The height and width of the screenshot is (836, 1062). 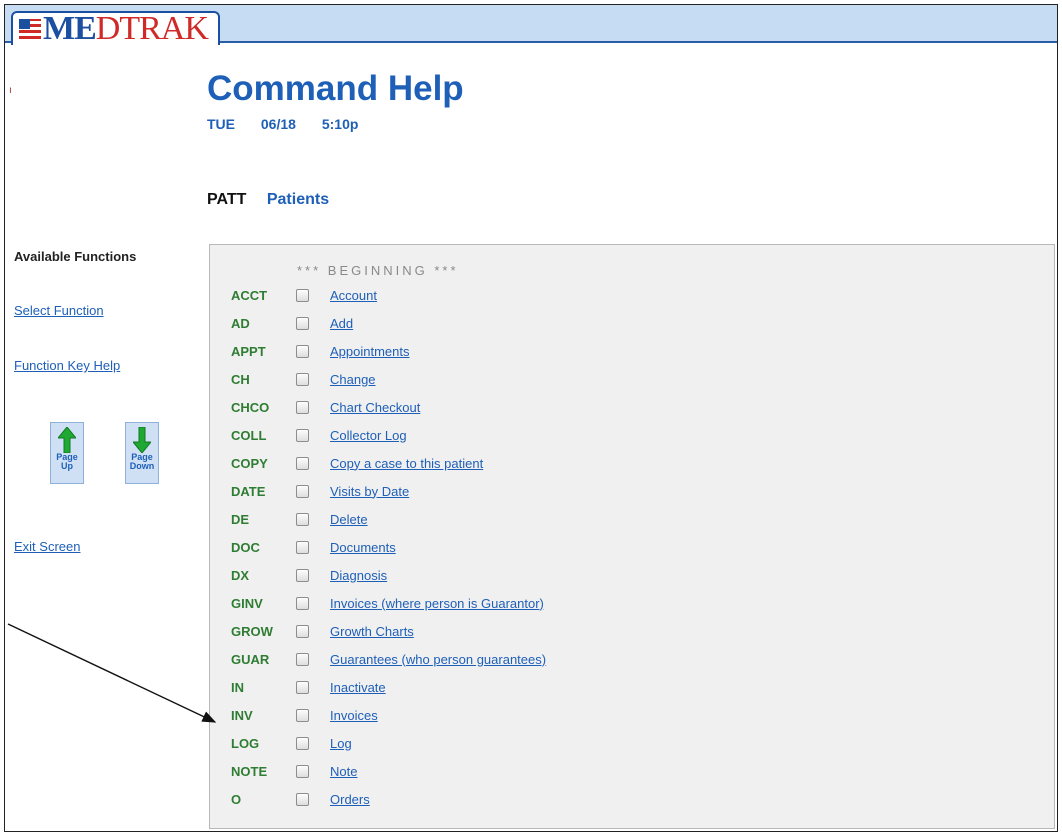 I want to click on function-code: IN, so click(x=237, y=687).